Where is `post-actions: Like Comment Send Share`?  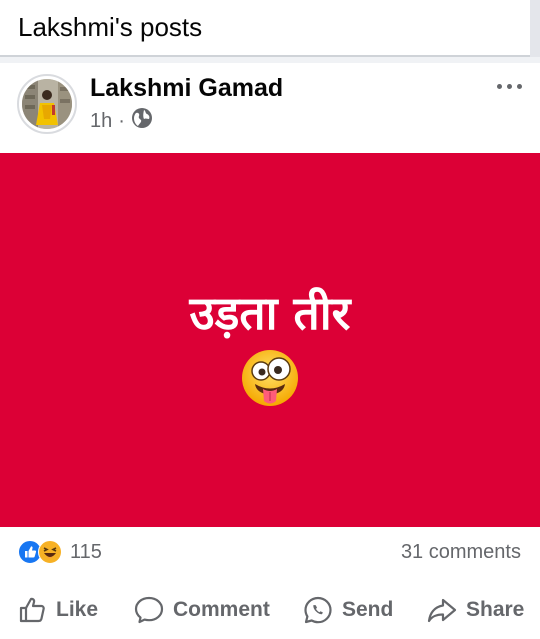
post-actions: Like Comment Send Share is located at coordinates (270, 610).